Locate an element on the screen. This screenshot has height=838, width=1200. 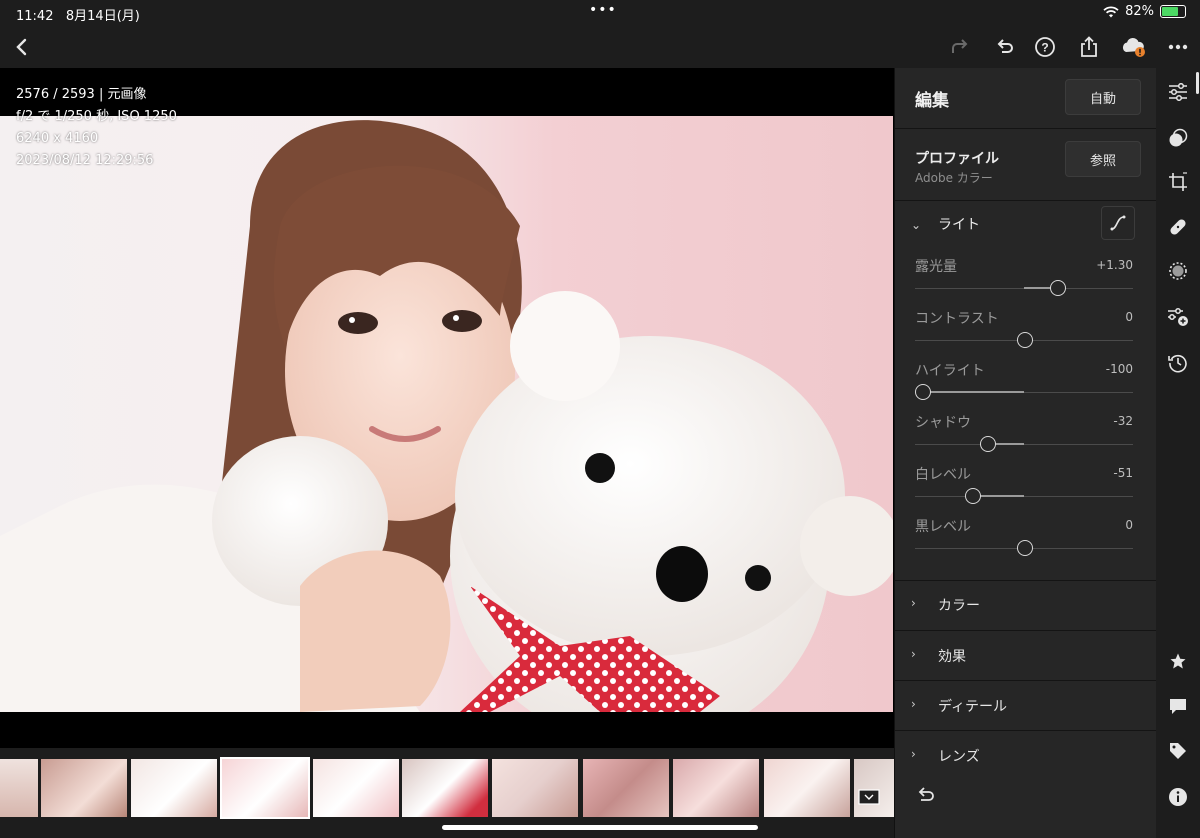
lens-section: › レンズ is located at coordinates (1025, 755).